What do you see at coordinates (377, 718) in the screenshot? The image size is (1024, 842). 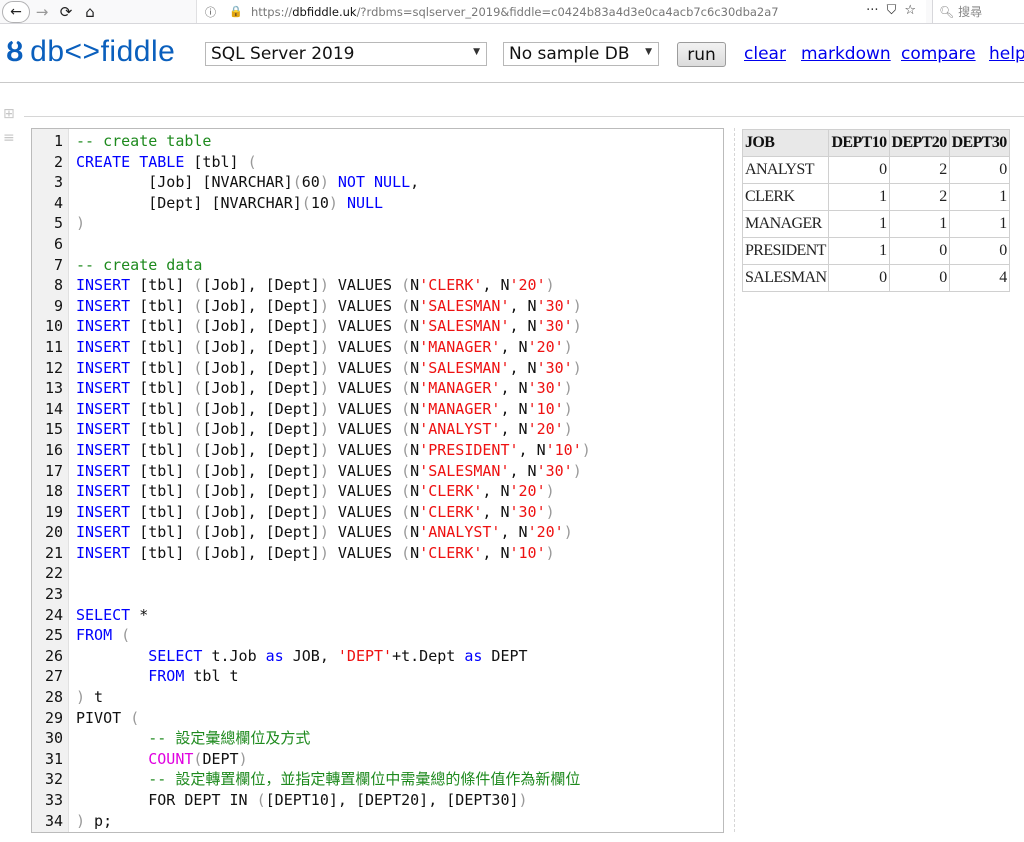 I see `code-line: 29 PIVOT (` at bounding box center [377, 718].